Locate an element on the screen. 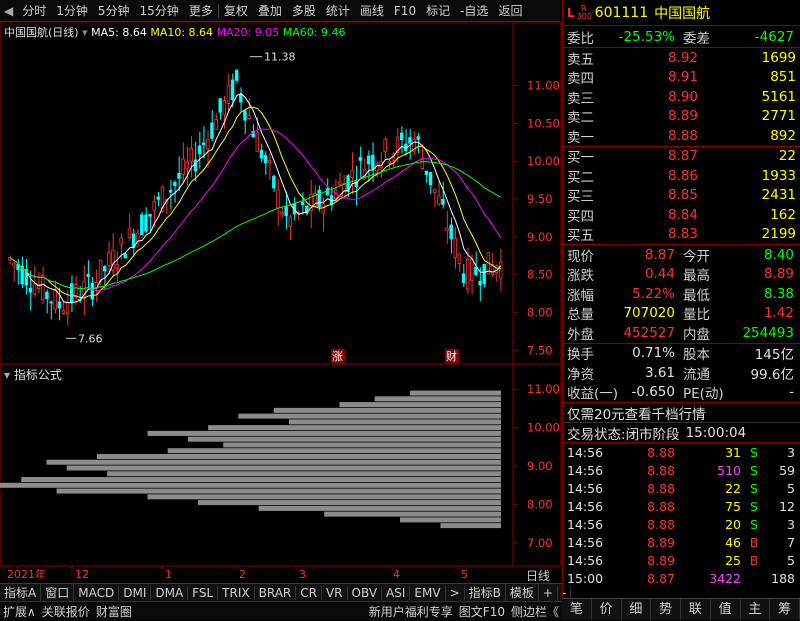 The image size is (800, 621). bid-row: 买一 8.87 22 is located at coordinates (681, 156).